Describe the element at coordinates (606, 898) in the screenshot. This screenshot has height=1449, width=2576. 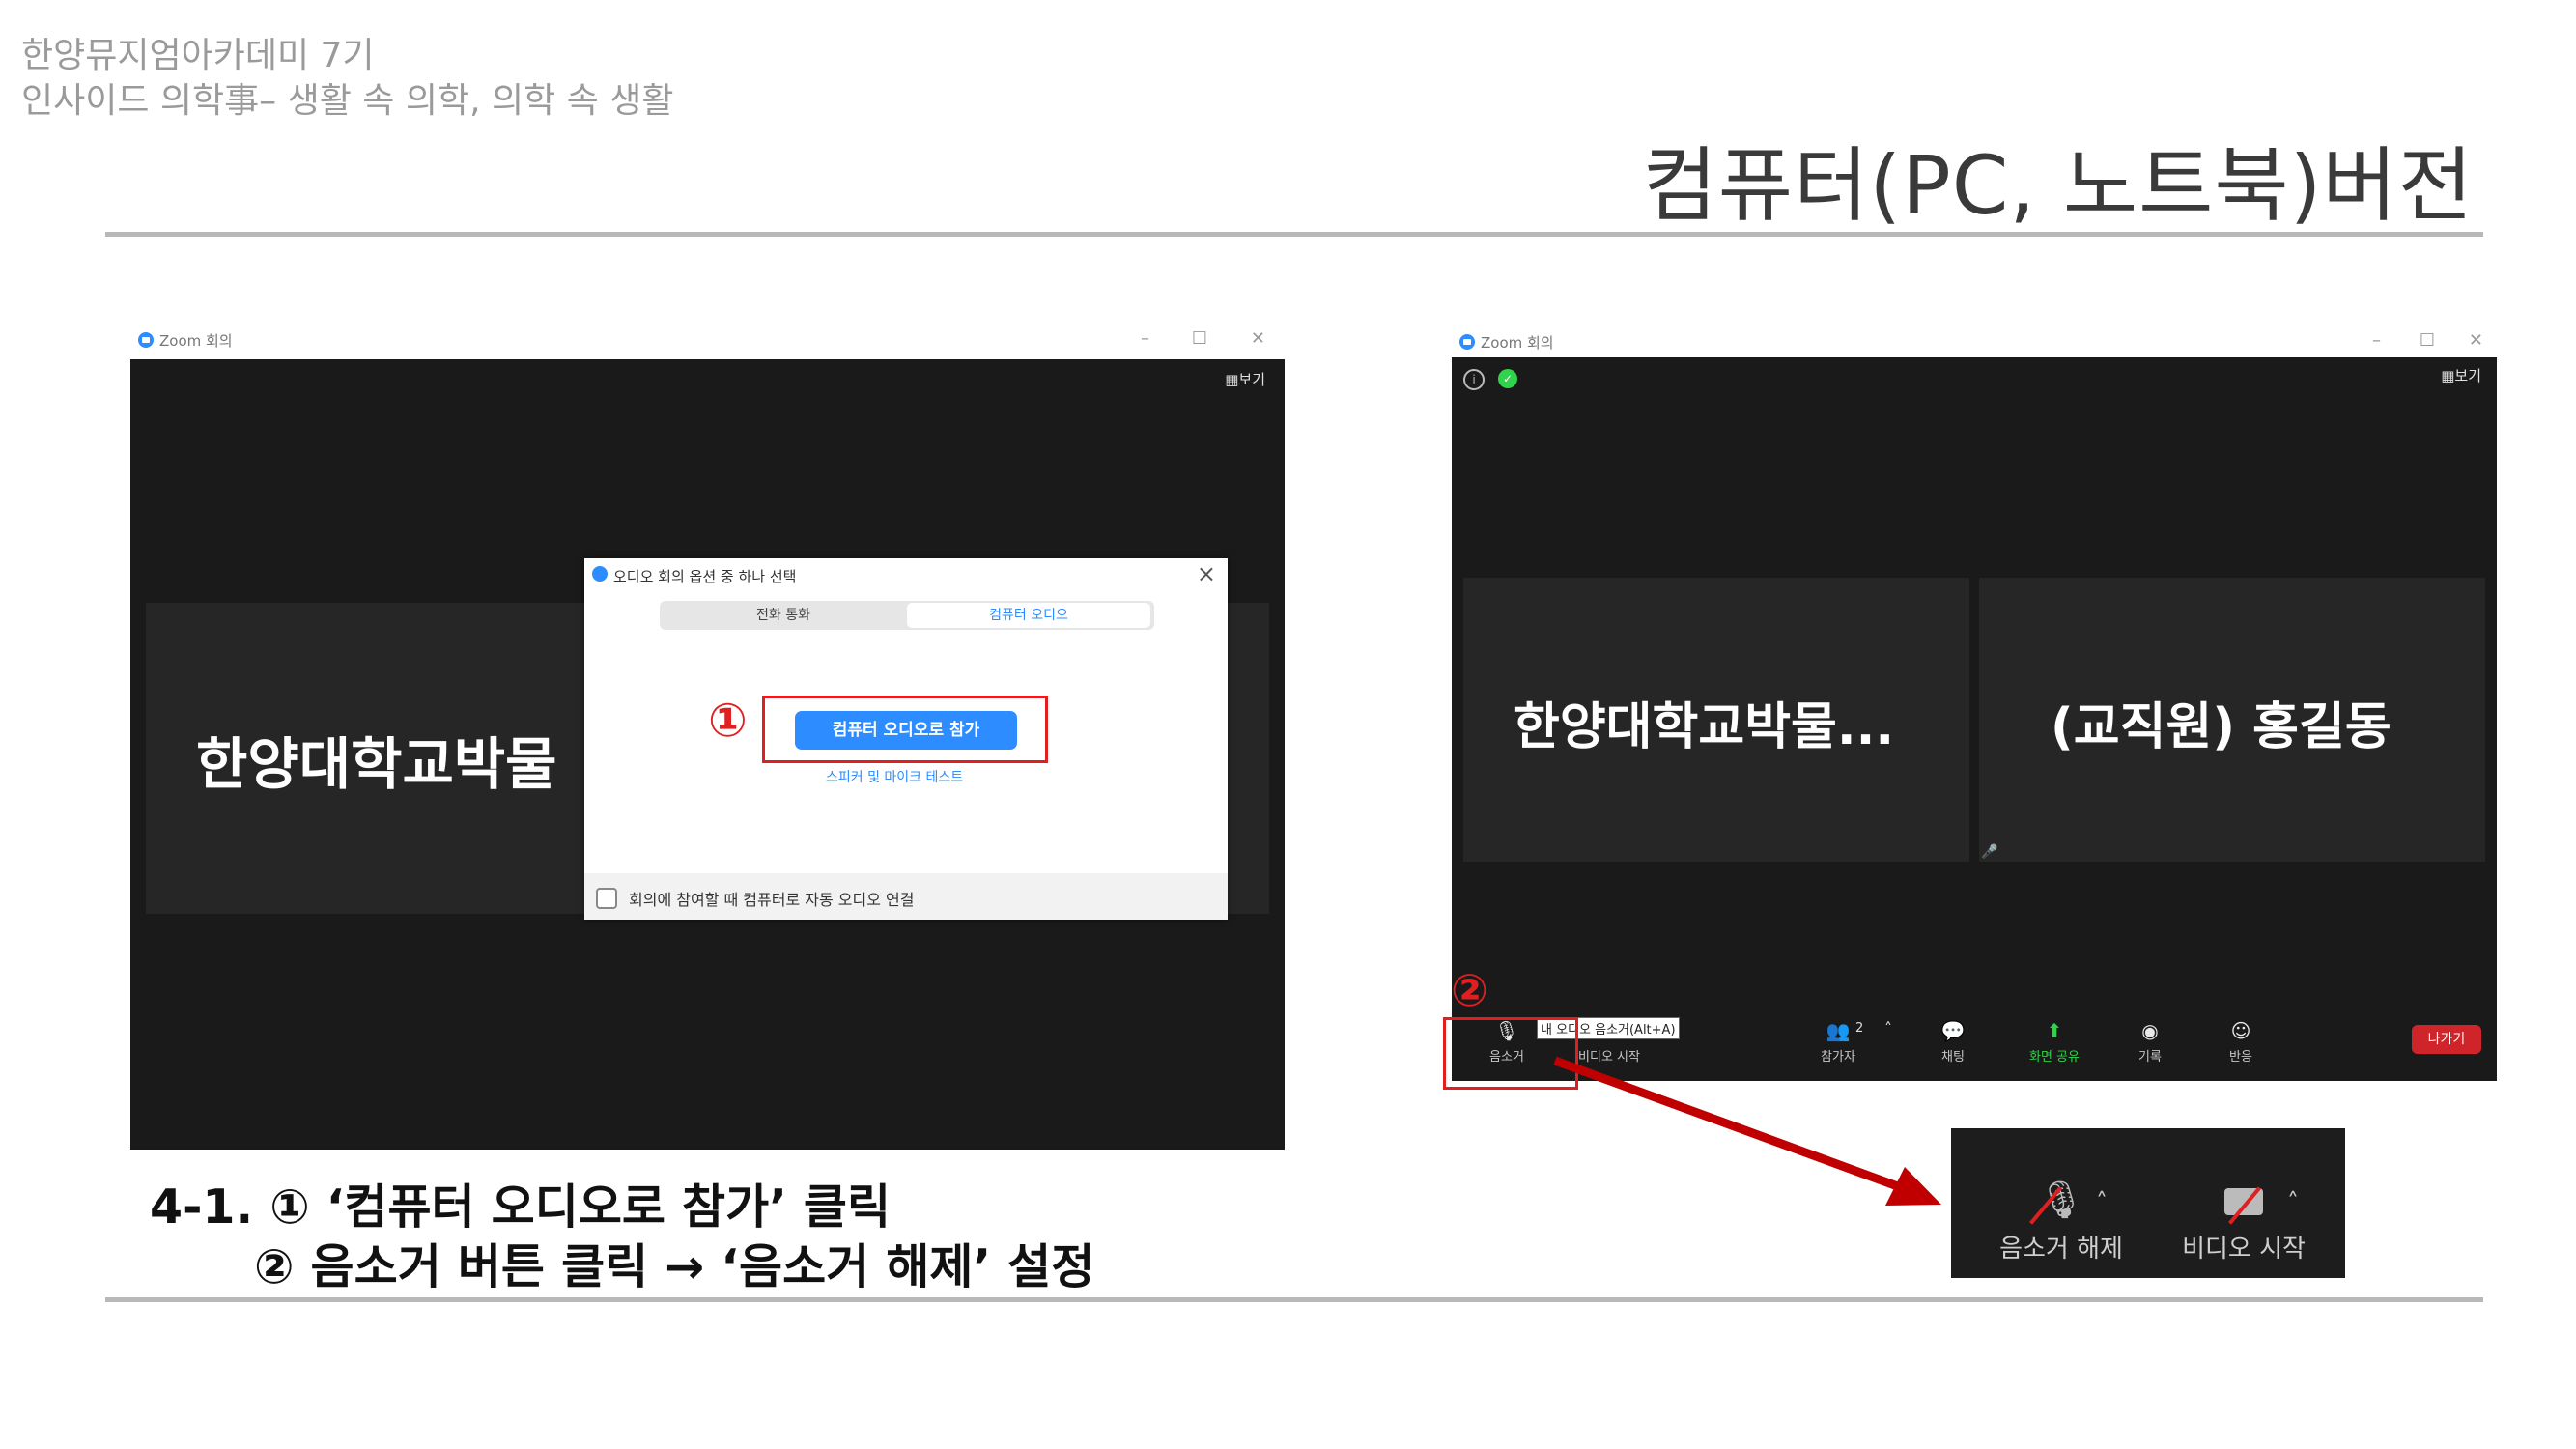
I see `auto-connect-checkbox` at that location.